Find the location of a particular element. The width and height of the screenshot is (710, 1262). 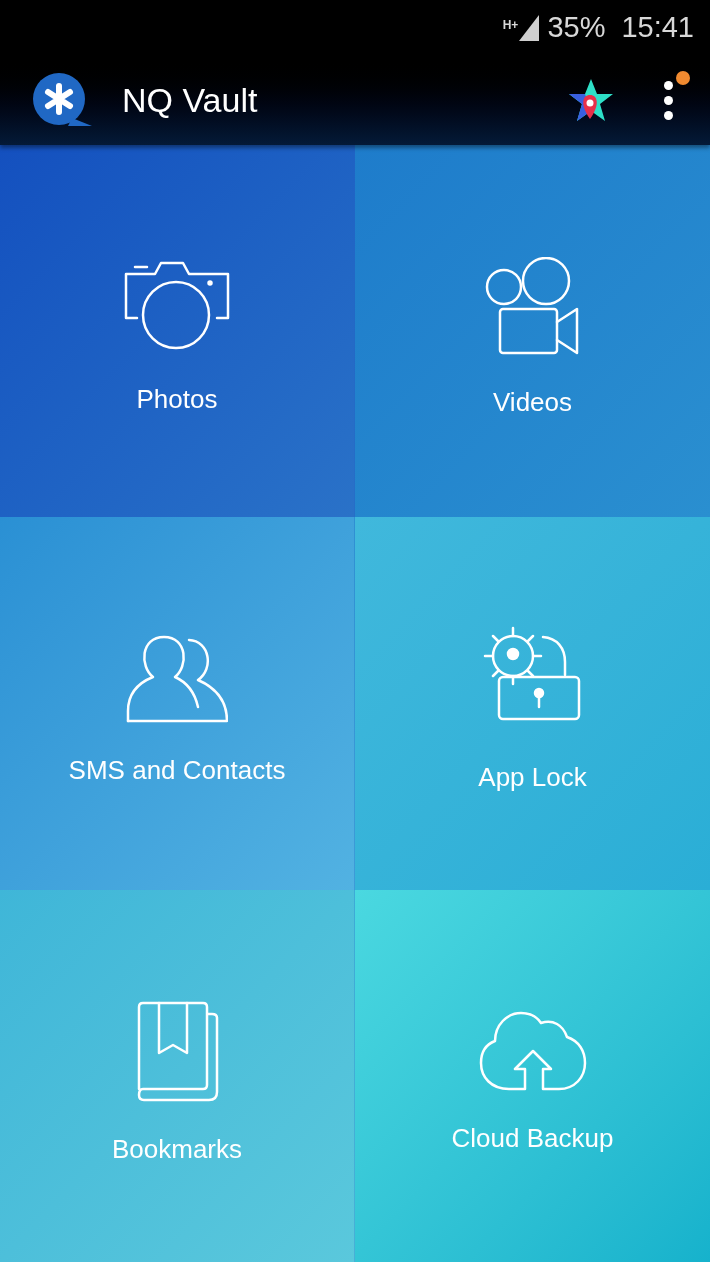

signal-icon is located at coordinates (529, 27).